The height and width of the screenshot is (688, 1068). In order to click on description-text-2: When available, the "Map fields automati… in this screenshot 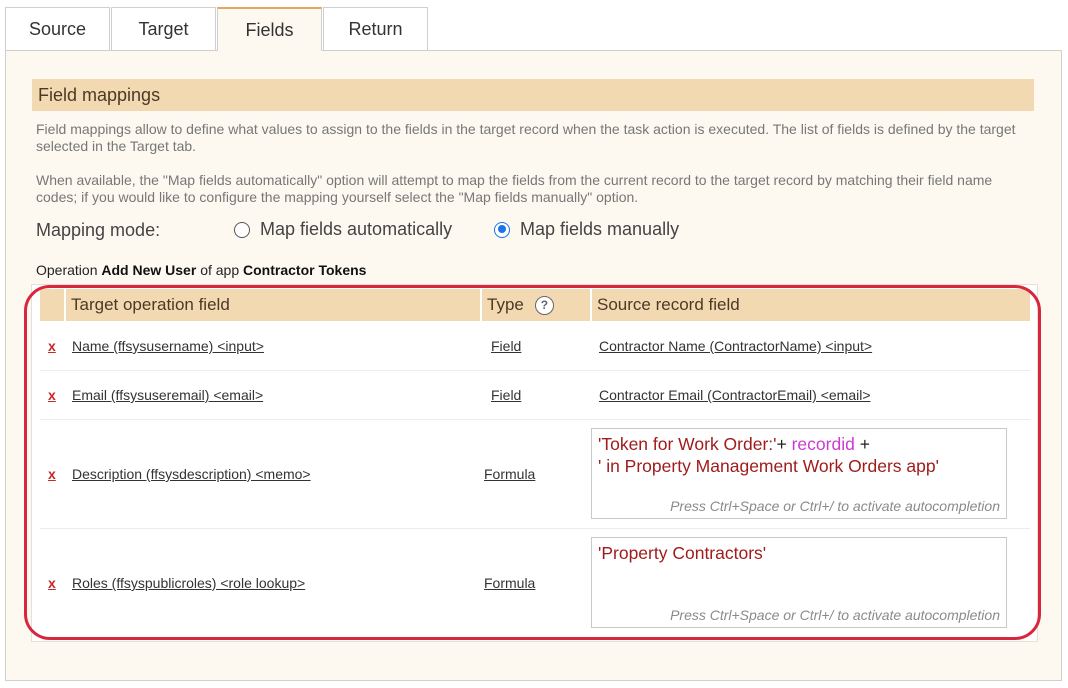, I will do `click(514, 188)`.